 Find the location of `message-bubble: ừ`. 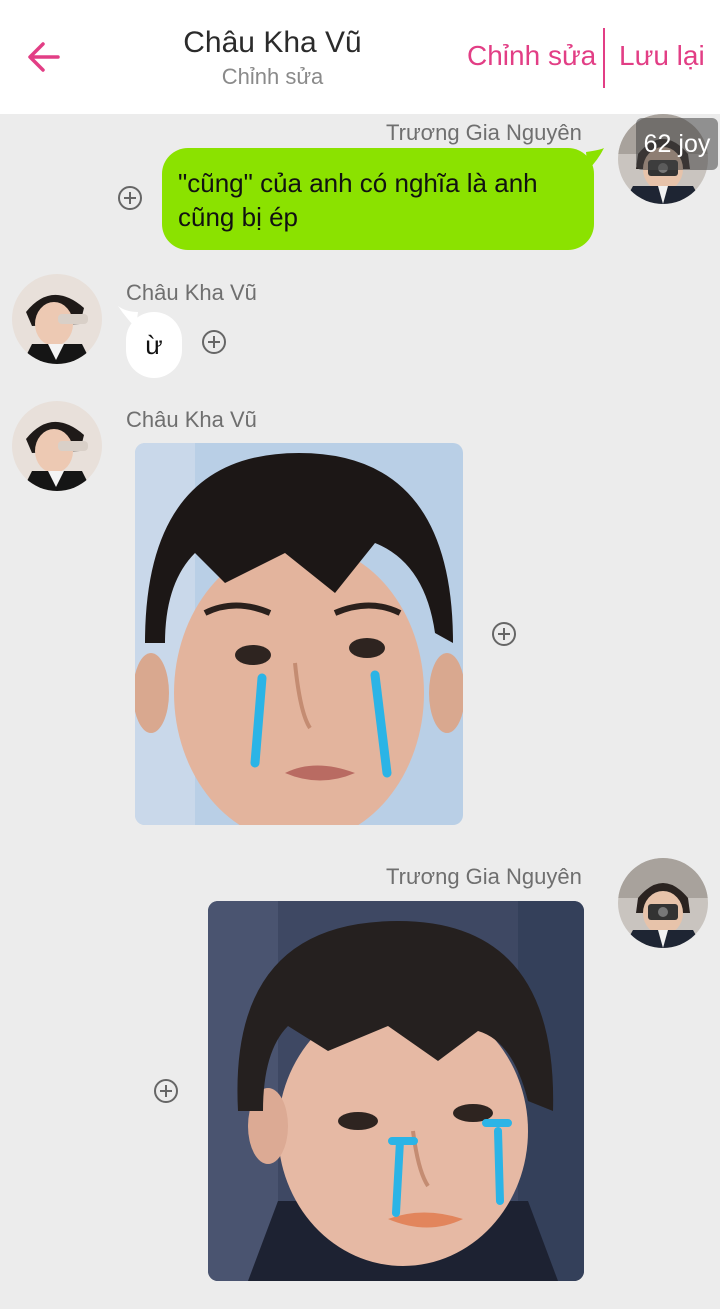

message-bubble: ừ is located at coordinates (154, 345).